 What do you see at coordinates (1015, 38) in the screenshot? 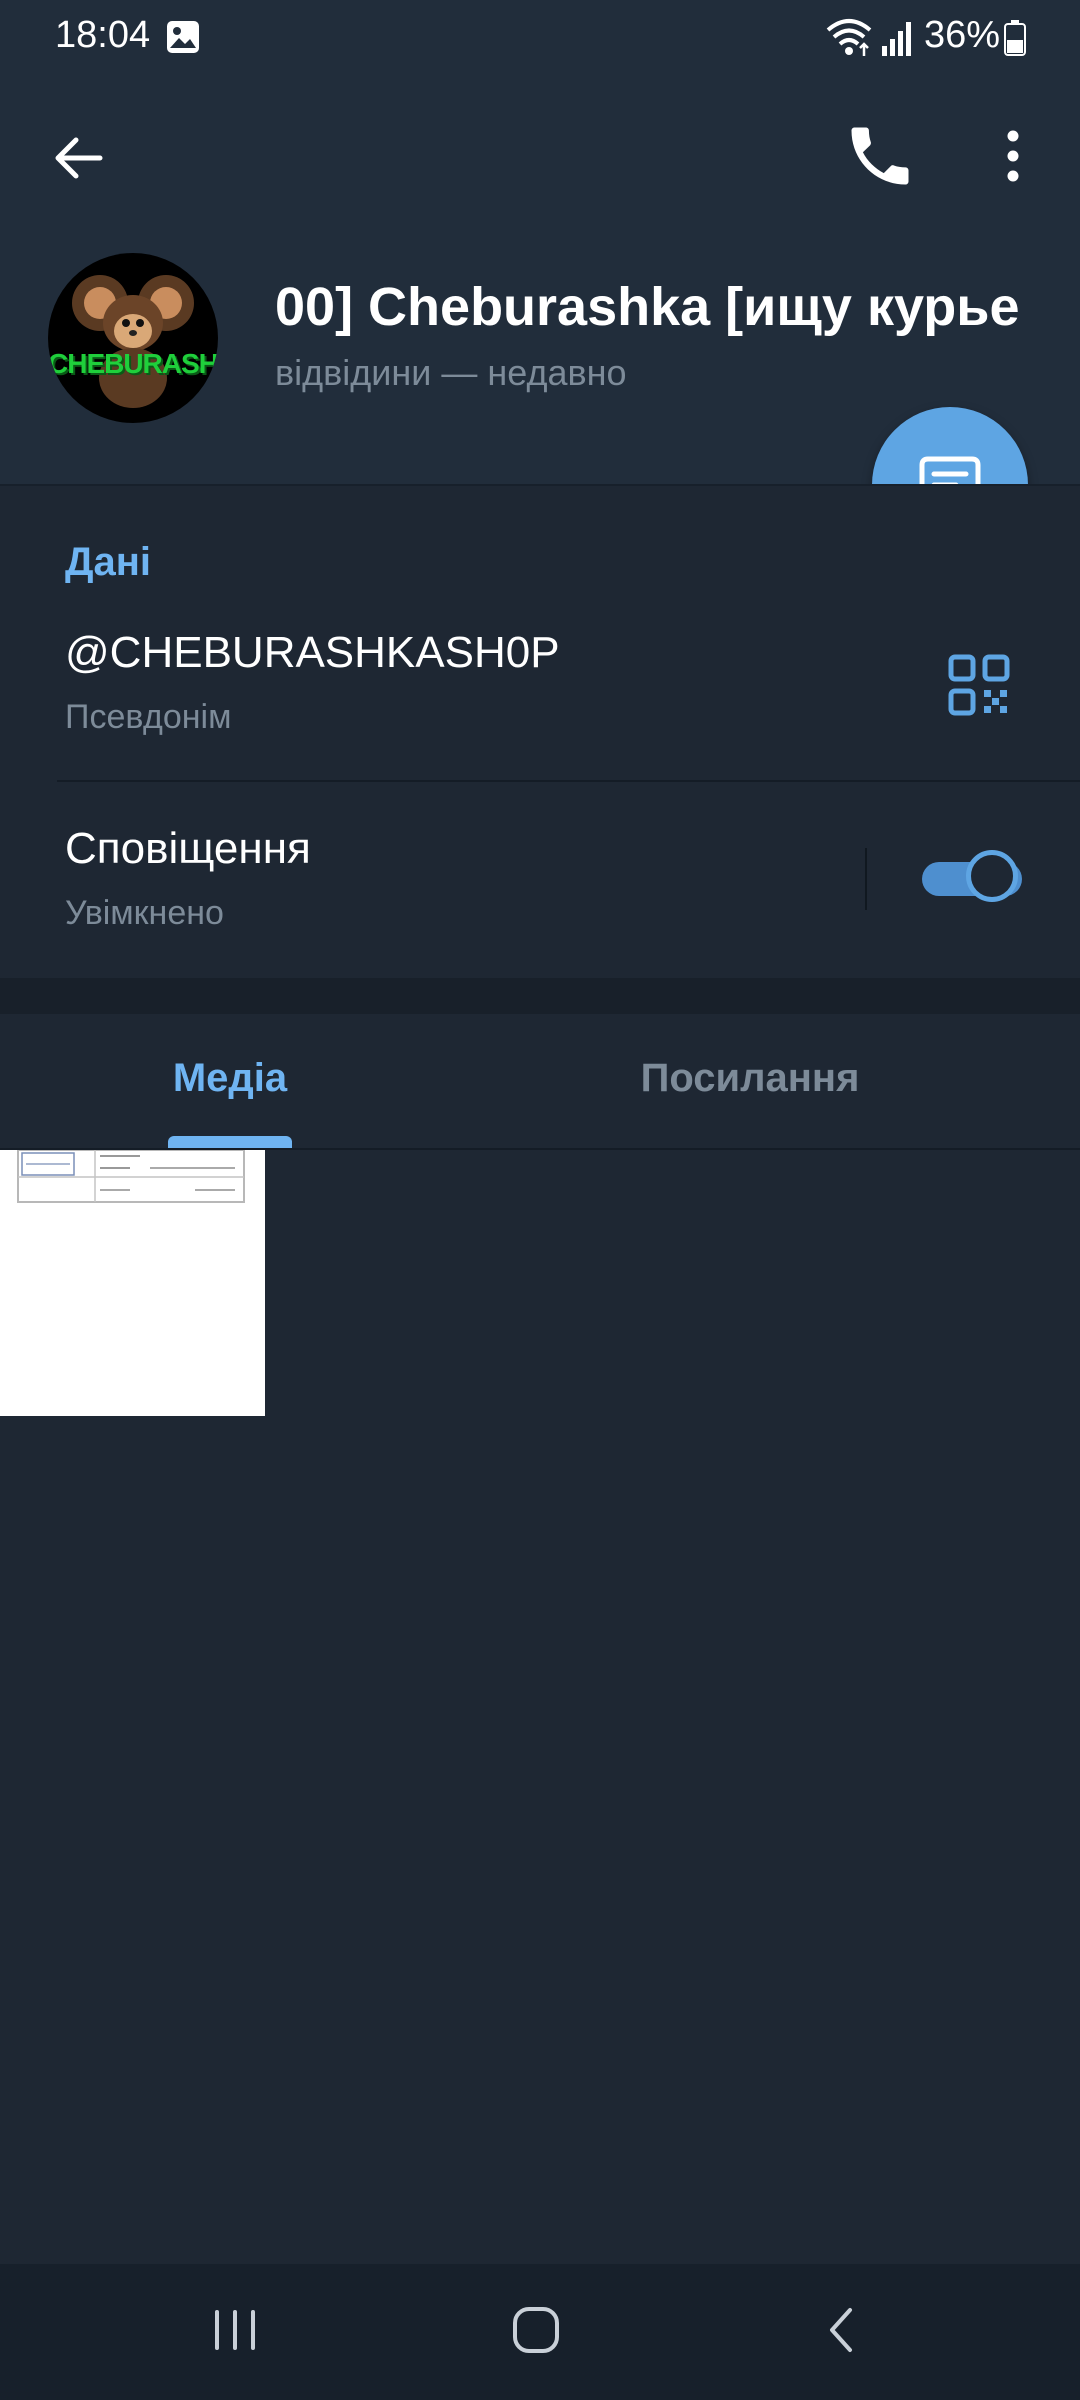
I see `battery-icon` at bounding box center [1015, 38].